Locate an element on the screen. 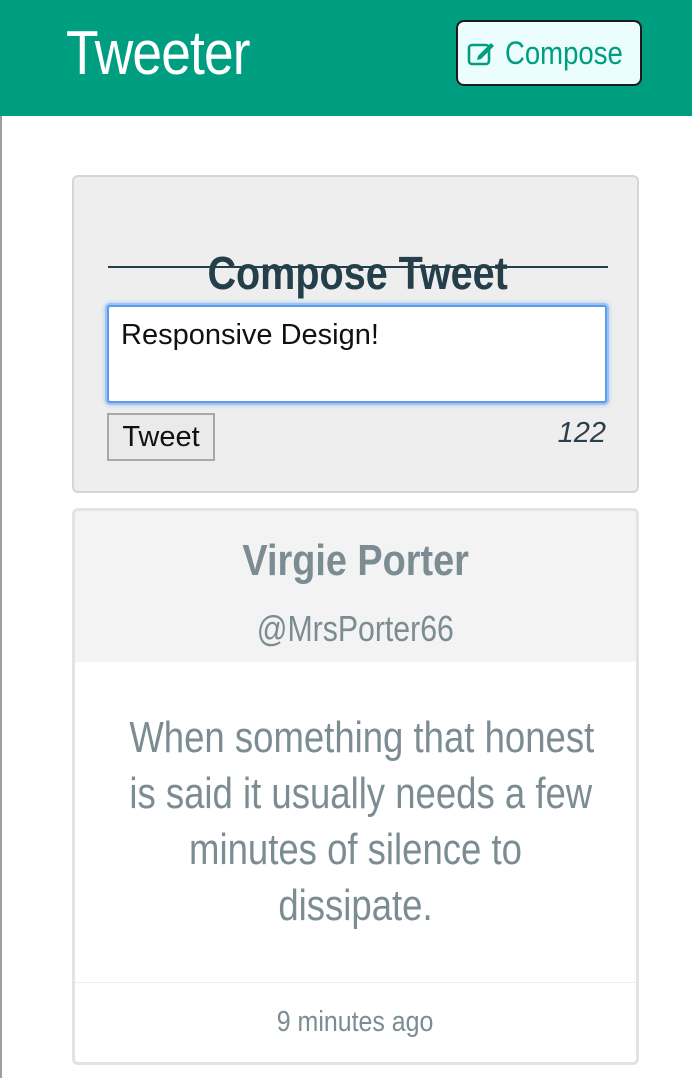 Image resolution: width=692 pixels, height=1078 pixels. compose-button-label: Compose is located at coordinates (563, 52).